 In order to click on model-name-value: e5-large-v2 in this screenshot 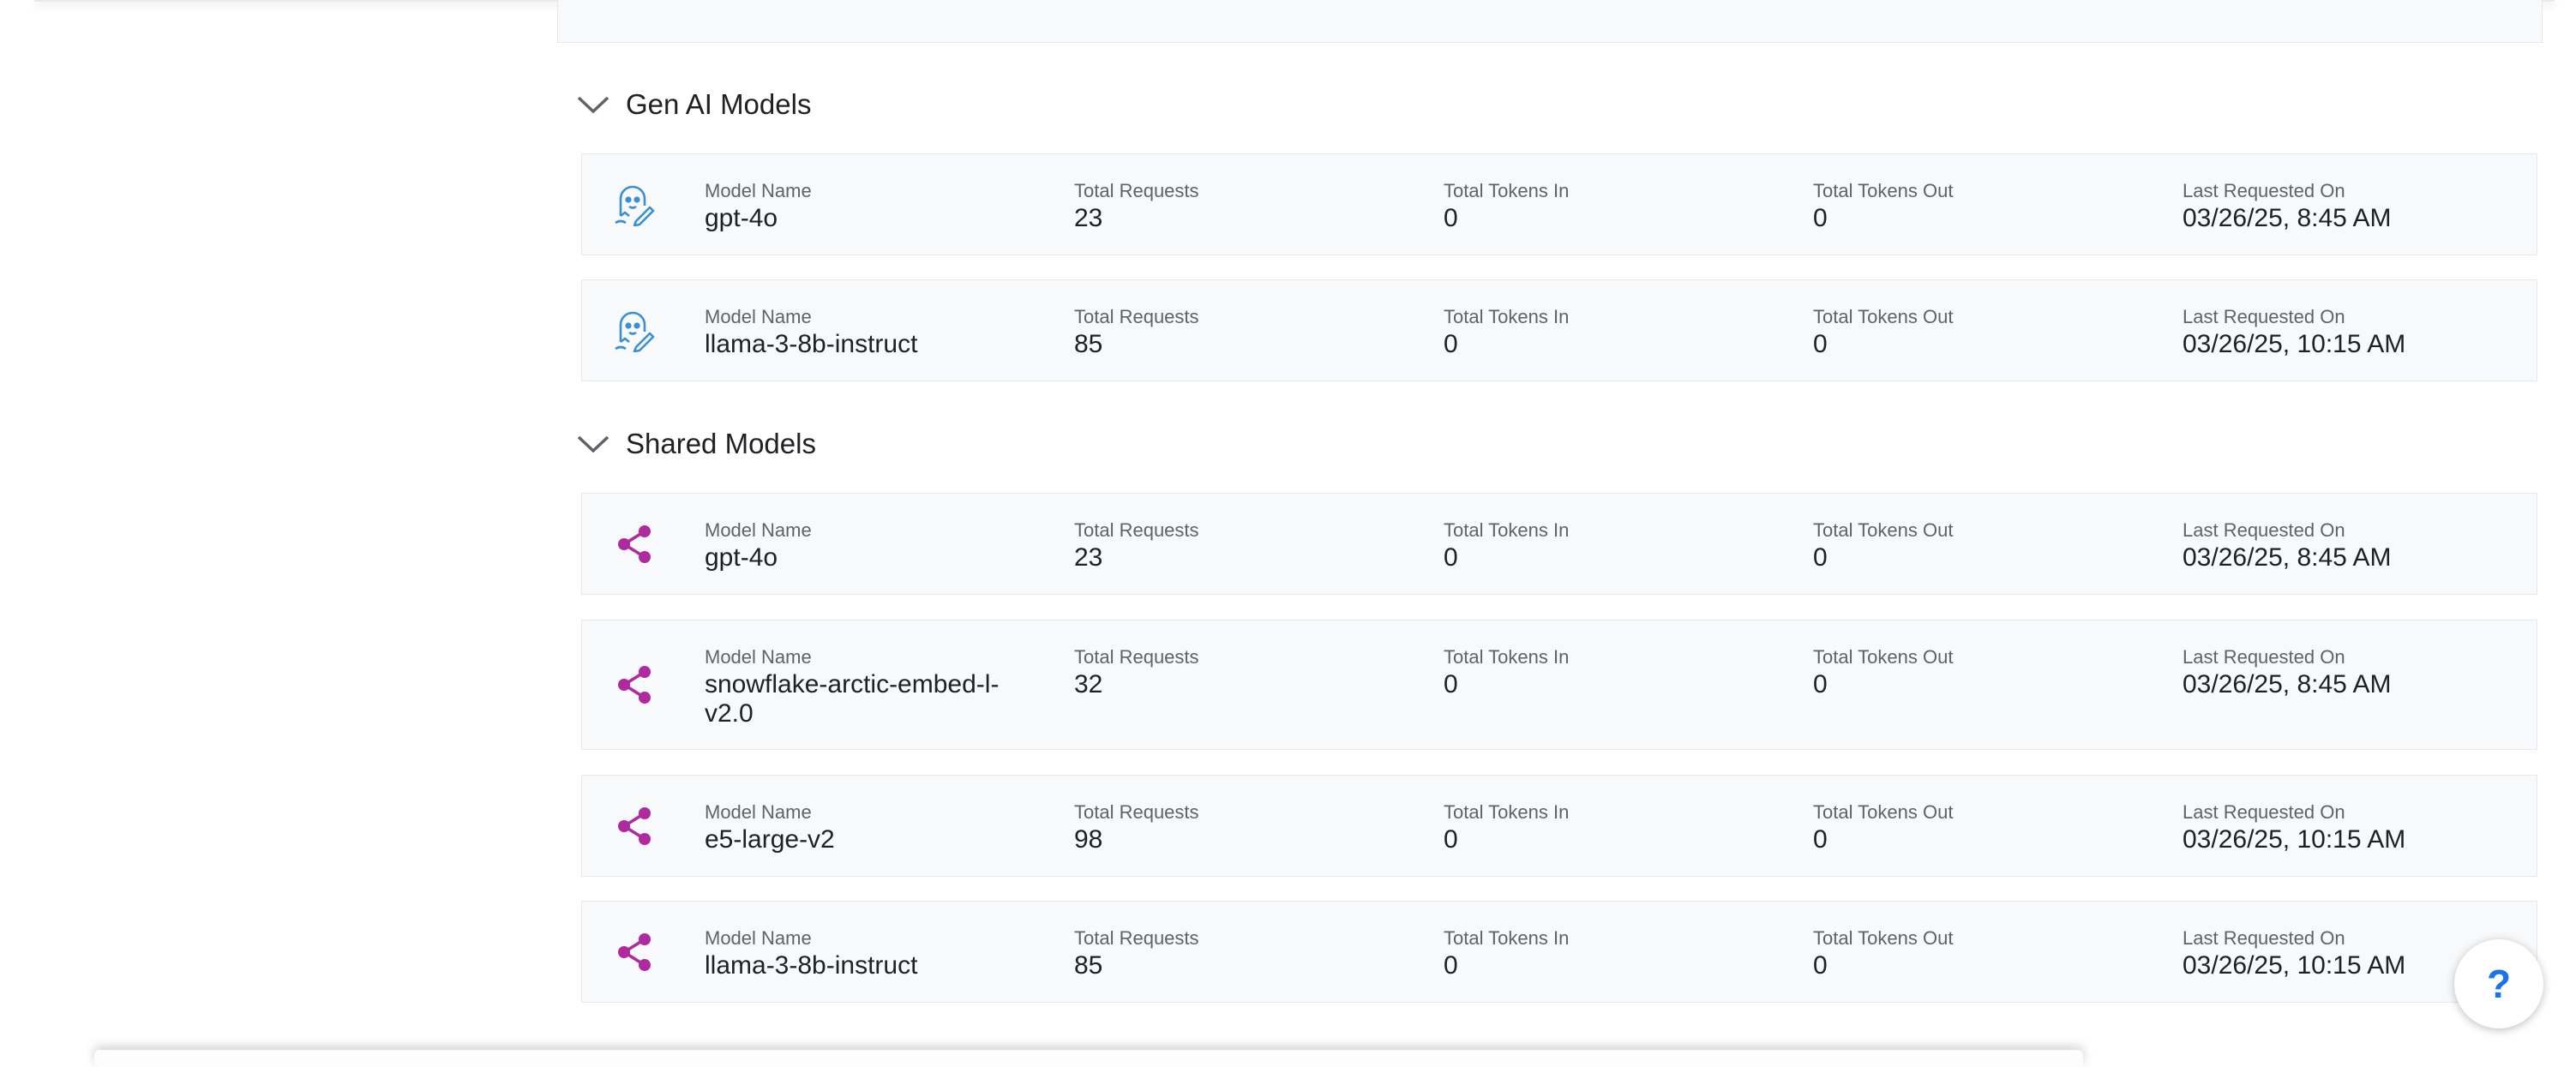, I will do `click(770, 839)`.